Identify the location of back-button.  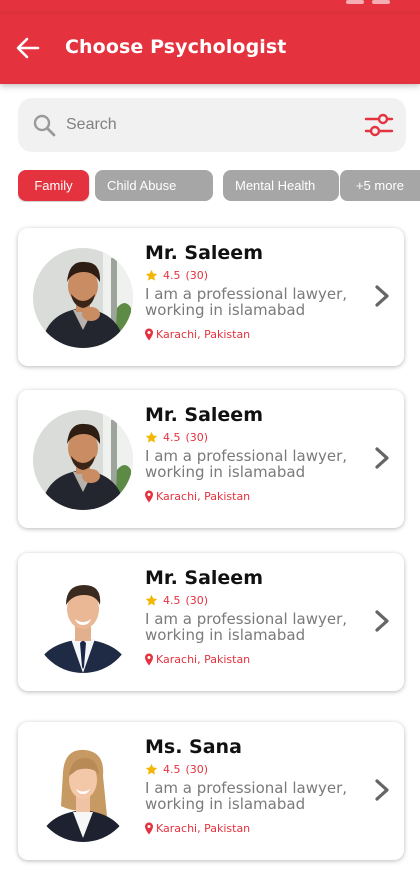
(28, 48).